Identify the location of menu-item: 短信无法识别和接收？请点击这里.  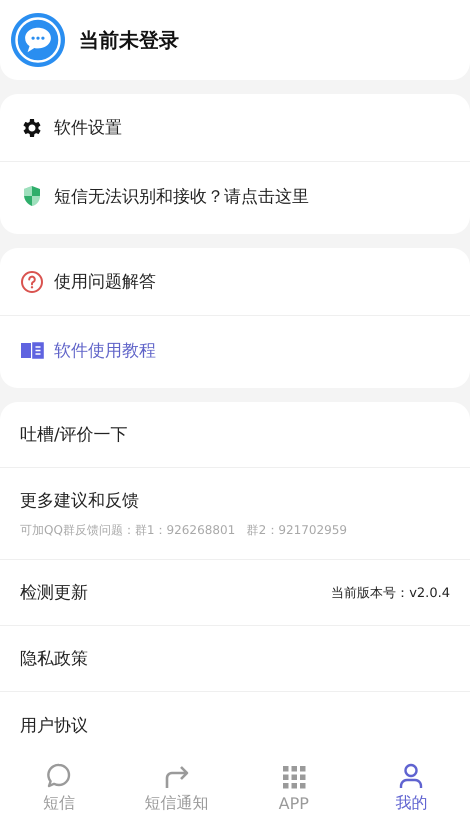
(235, 196).